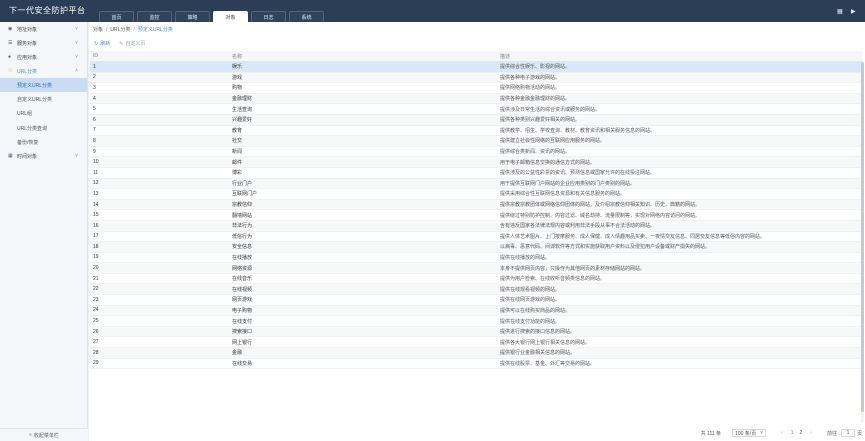 The height and width of the screenshot is (441, 865). What do you see at coordinates (476, 321) in the screenshot?
I see `table-row: 25 在线支付 提供在线支付功能的网站。` at bounding box center [476, 321].